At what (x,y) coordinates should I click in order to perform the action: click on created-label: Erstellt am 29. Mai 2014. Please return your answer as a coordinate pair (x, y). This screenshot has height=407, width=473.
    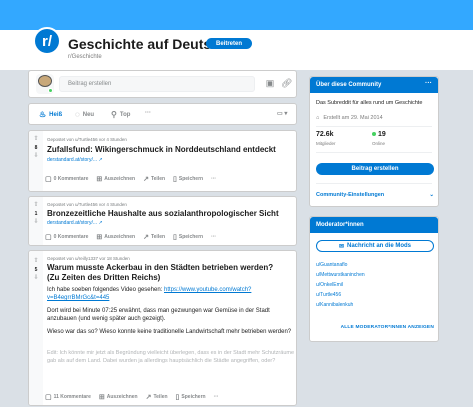
    Looking at the image, I should click on (353, 118).